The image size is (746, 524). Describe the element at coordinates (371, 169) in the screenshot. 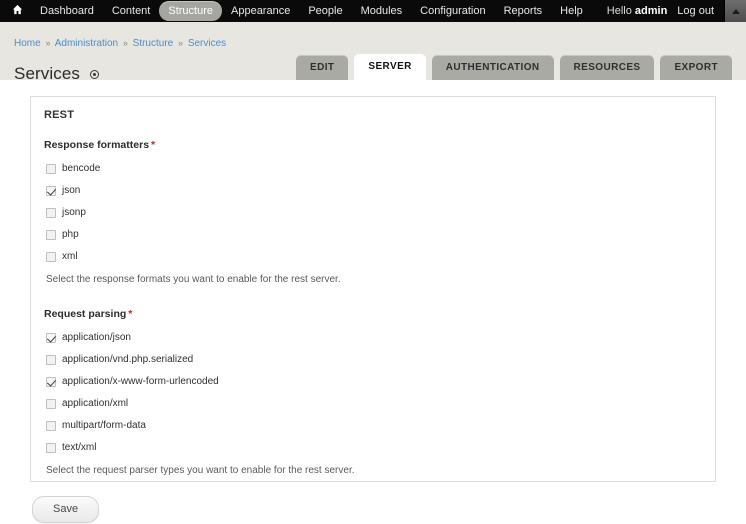

I see `checkbox-row: bencode` at that location.